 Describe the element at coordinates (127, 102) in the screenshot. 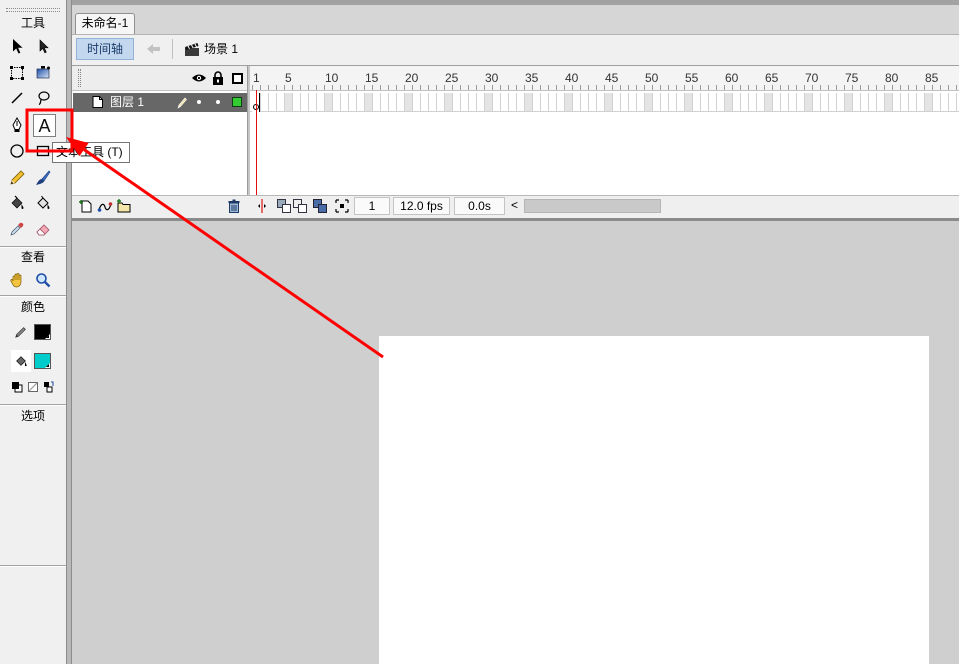

I see `layer-name: 图层 1` at that location.